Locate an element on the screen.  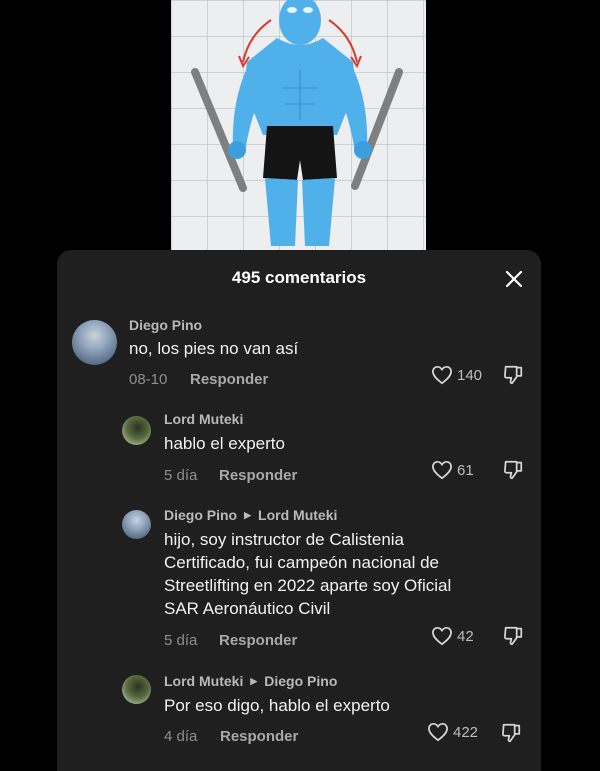
comment-date: 4 día is located at coordinates (181, 736).